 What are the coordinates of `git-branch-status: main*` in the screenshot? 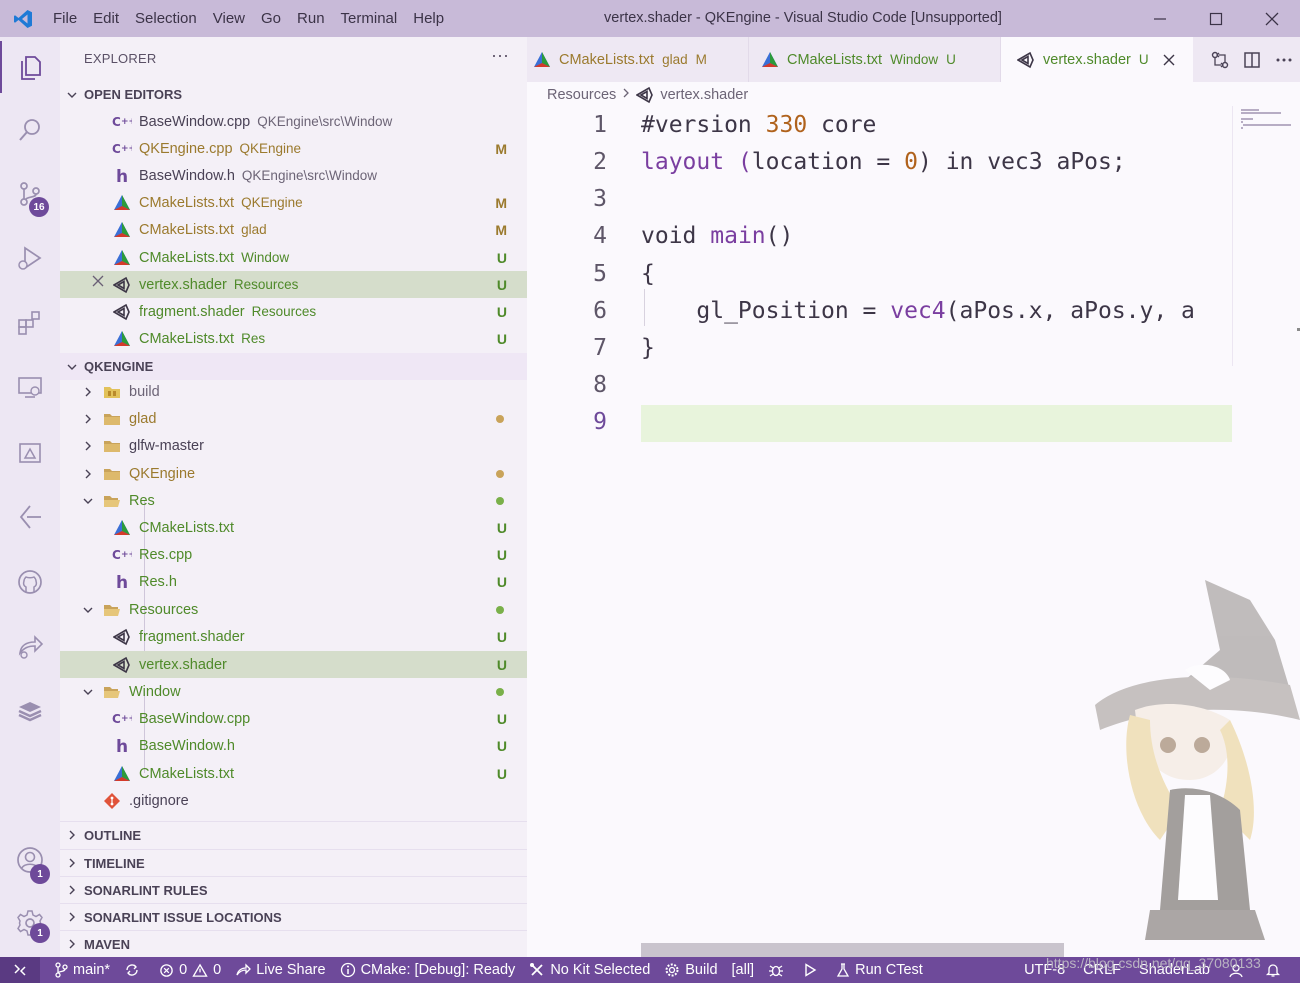 It's located at (82, 970).